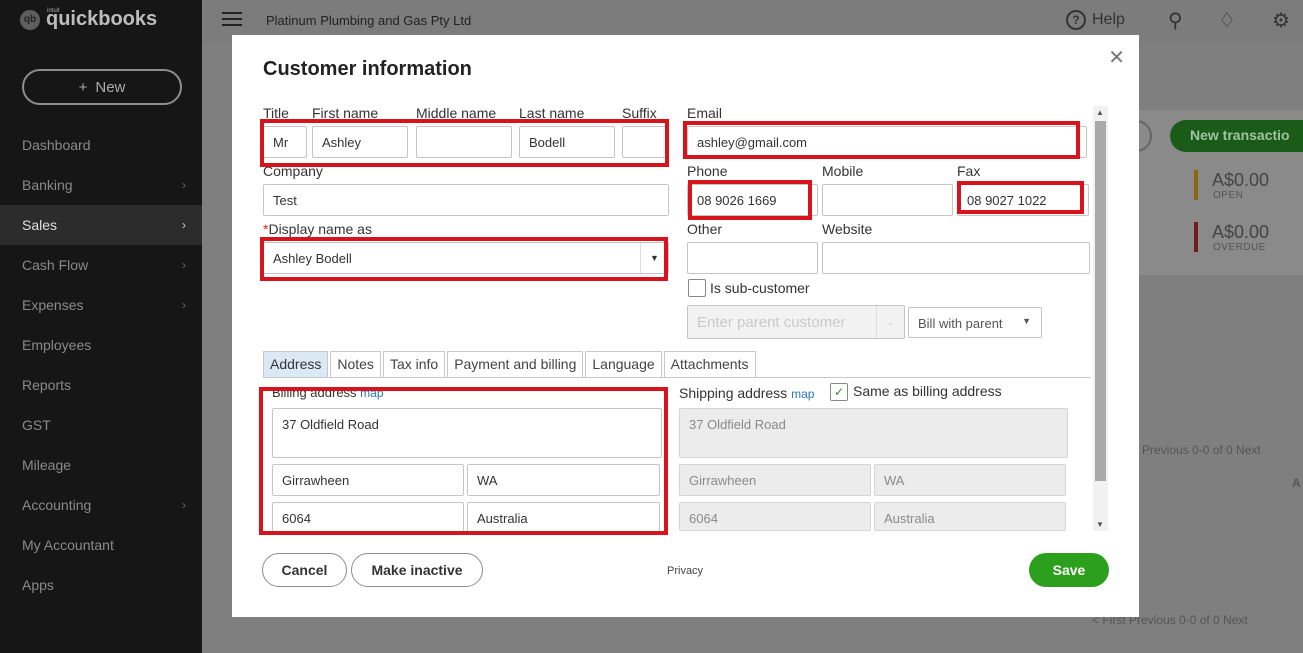 Image resolution: width=1303 pixels, height=653 pixels. I want to click on tab-language: Language, so click(623, 364).